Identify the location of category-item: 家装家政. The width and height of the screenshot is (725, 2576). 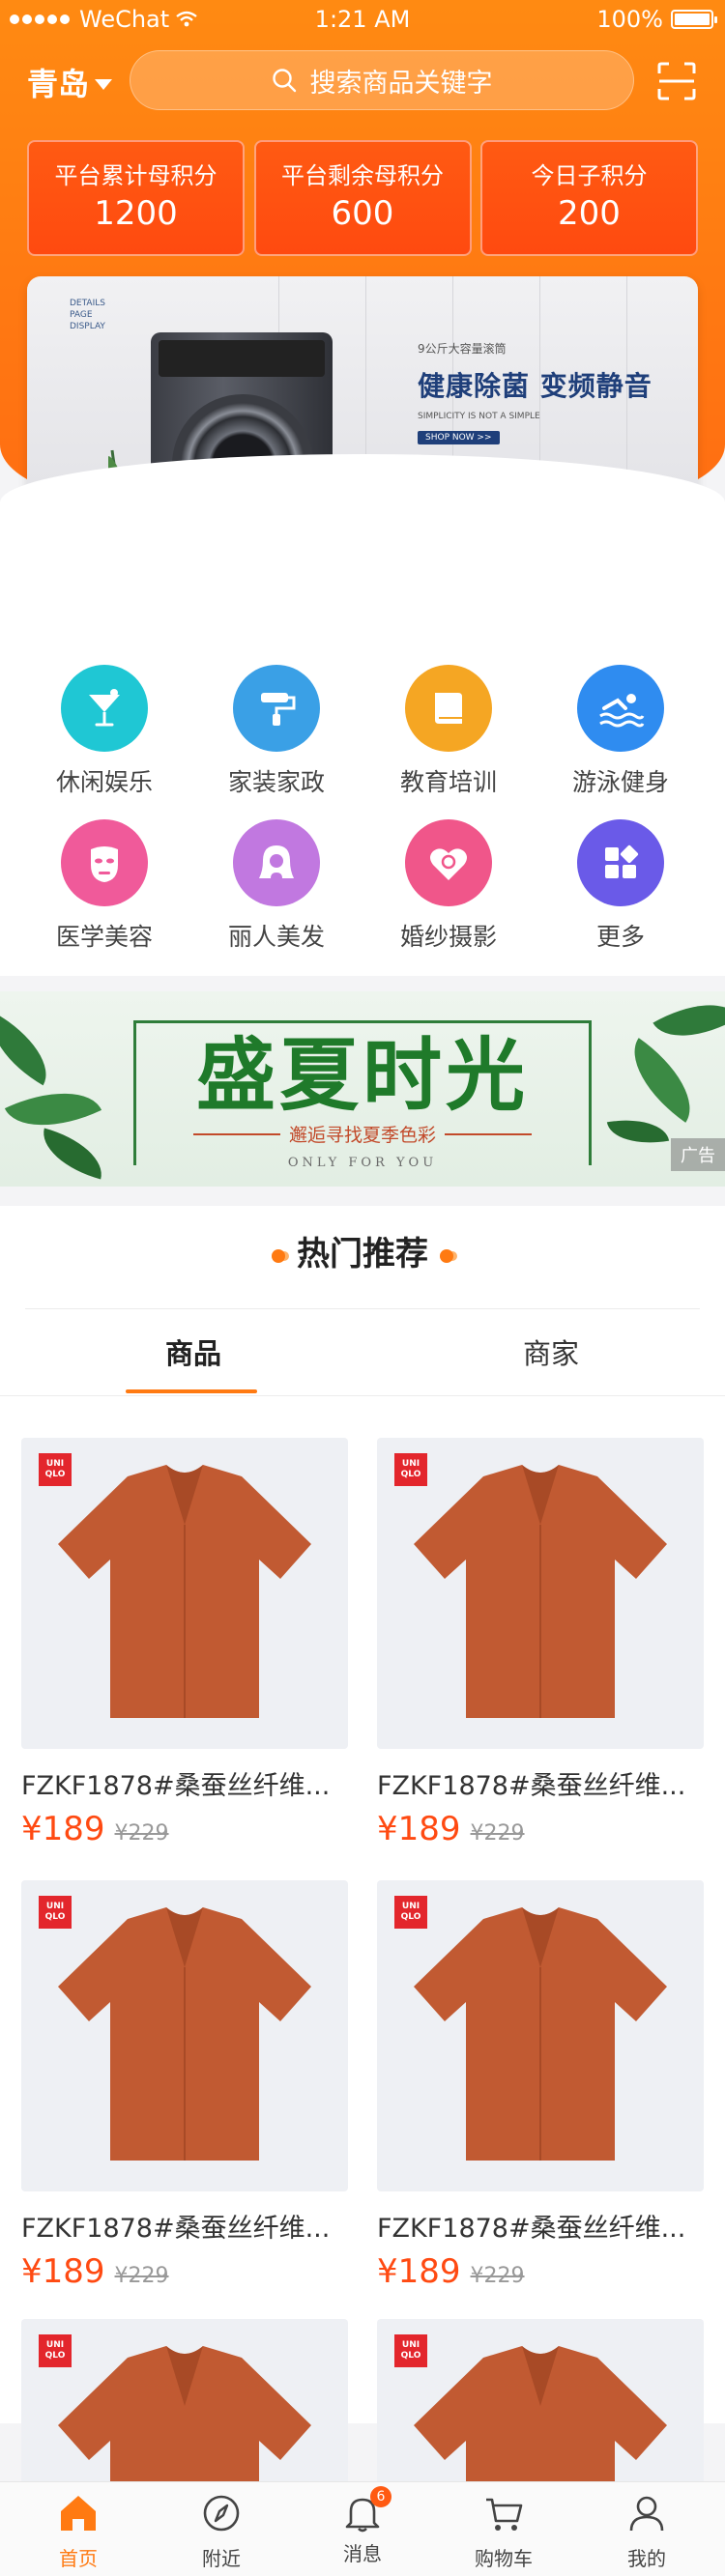
(276, 732).